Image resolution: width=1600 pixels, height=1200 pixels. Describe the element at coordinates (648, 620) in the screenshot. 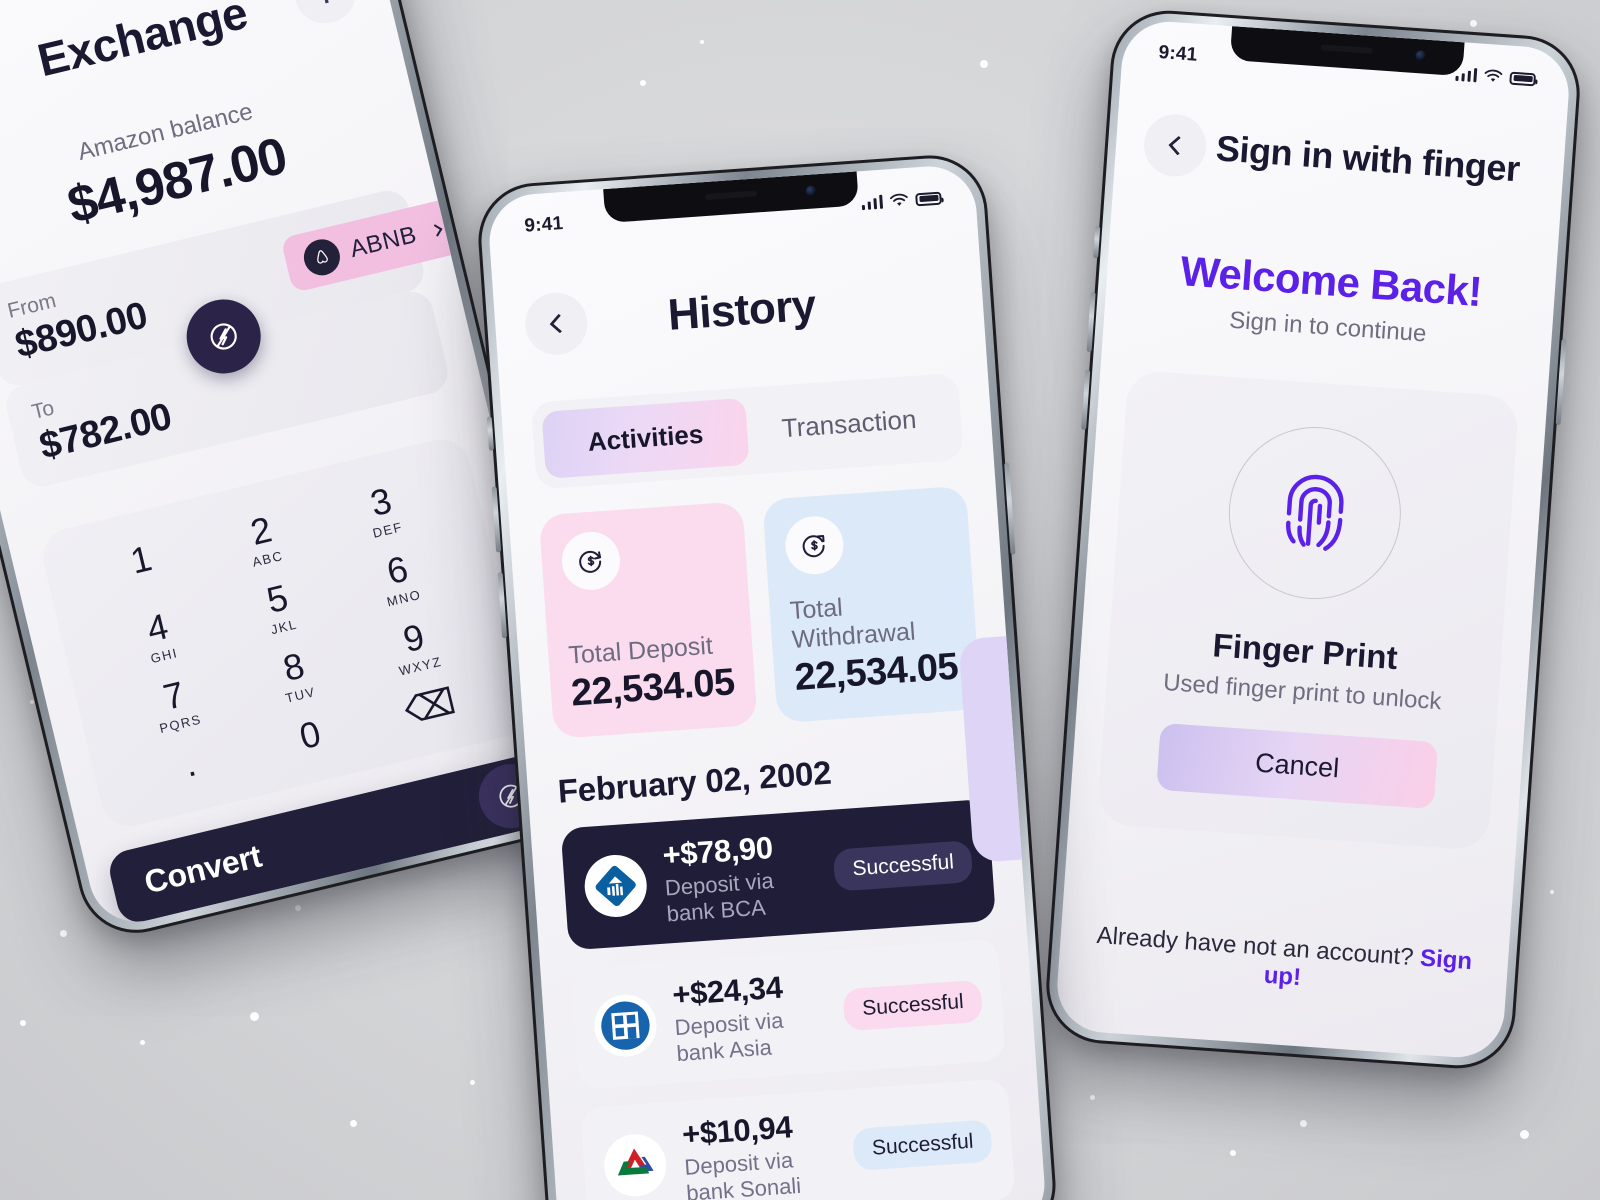

I see `stat-card-total-deposit: Total Deposit 22,534.05` at that location.